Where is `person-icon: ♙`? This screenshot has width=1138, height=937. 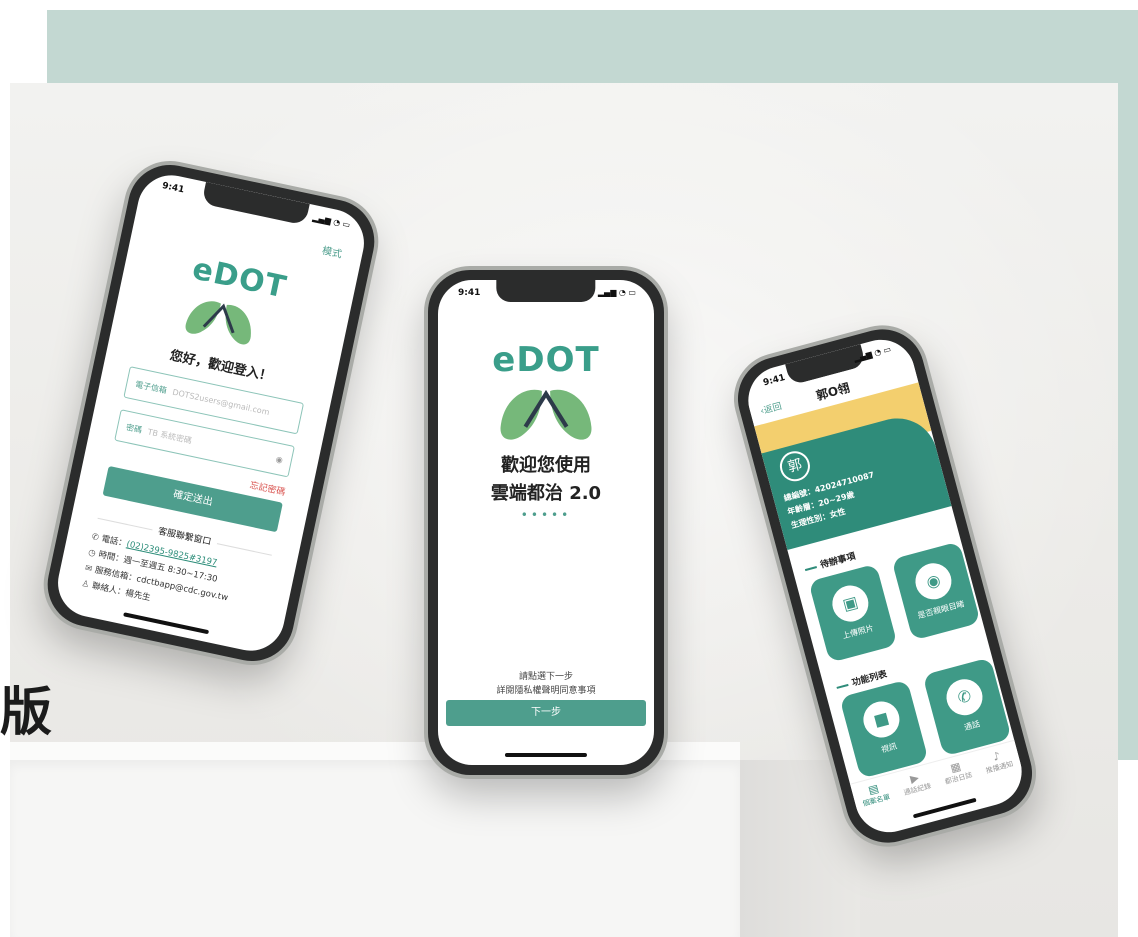 person-icon: ♙ is located at coordinates (85, 584).